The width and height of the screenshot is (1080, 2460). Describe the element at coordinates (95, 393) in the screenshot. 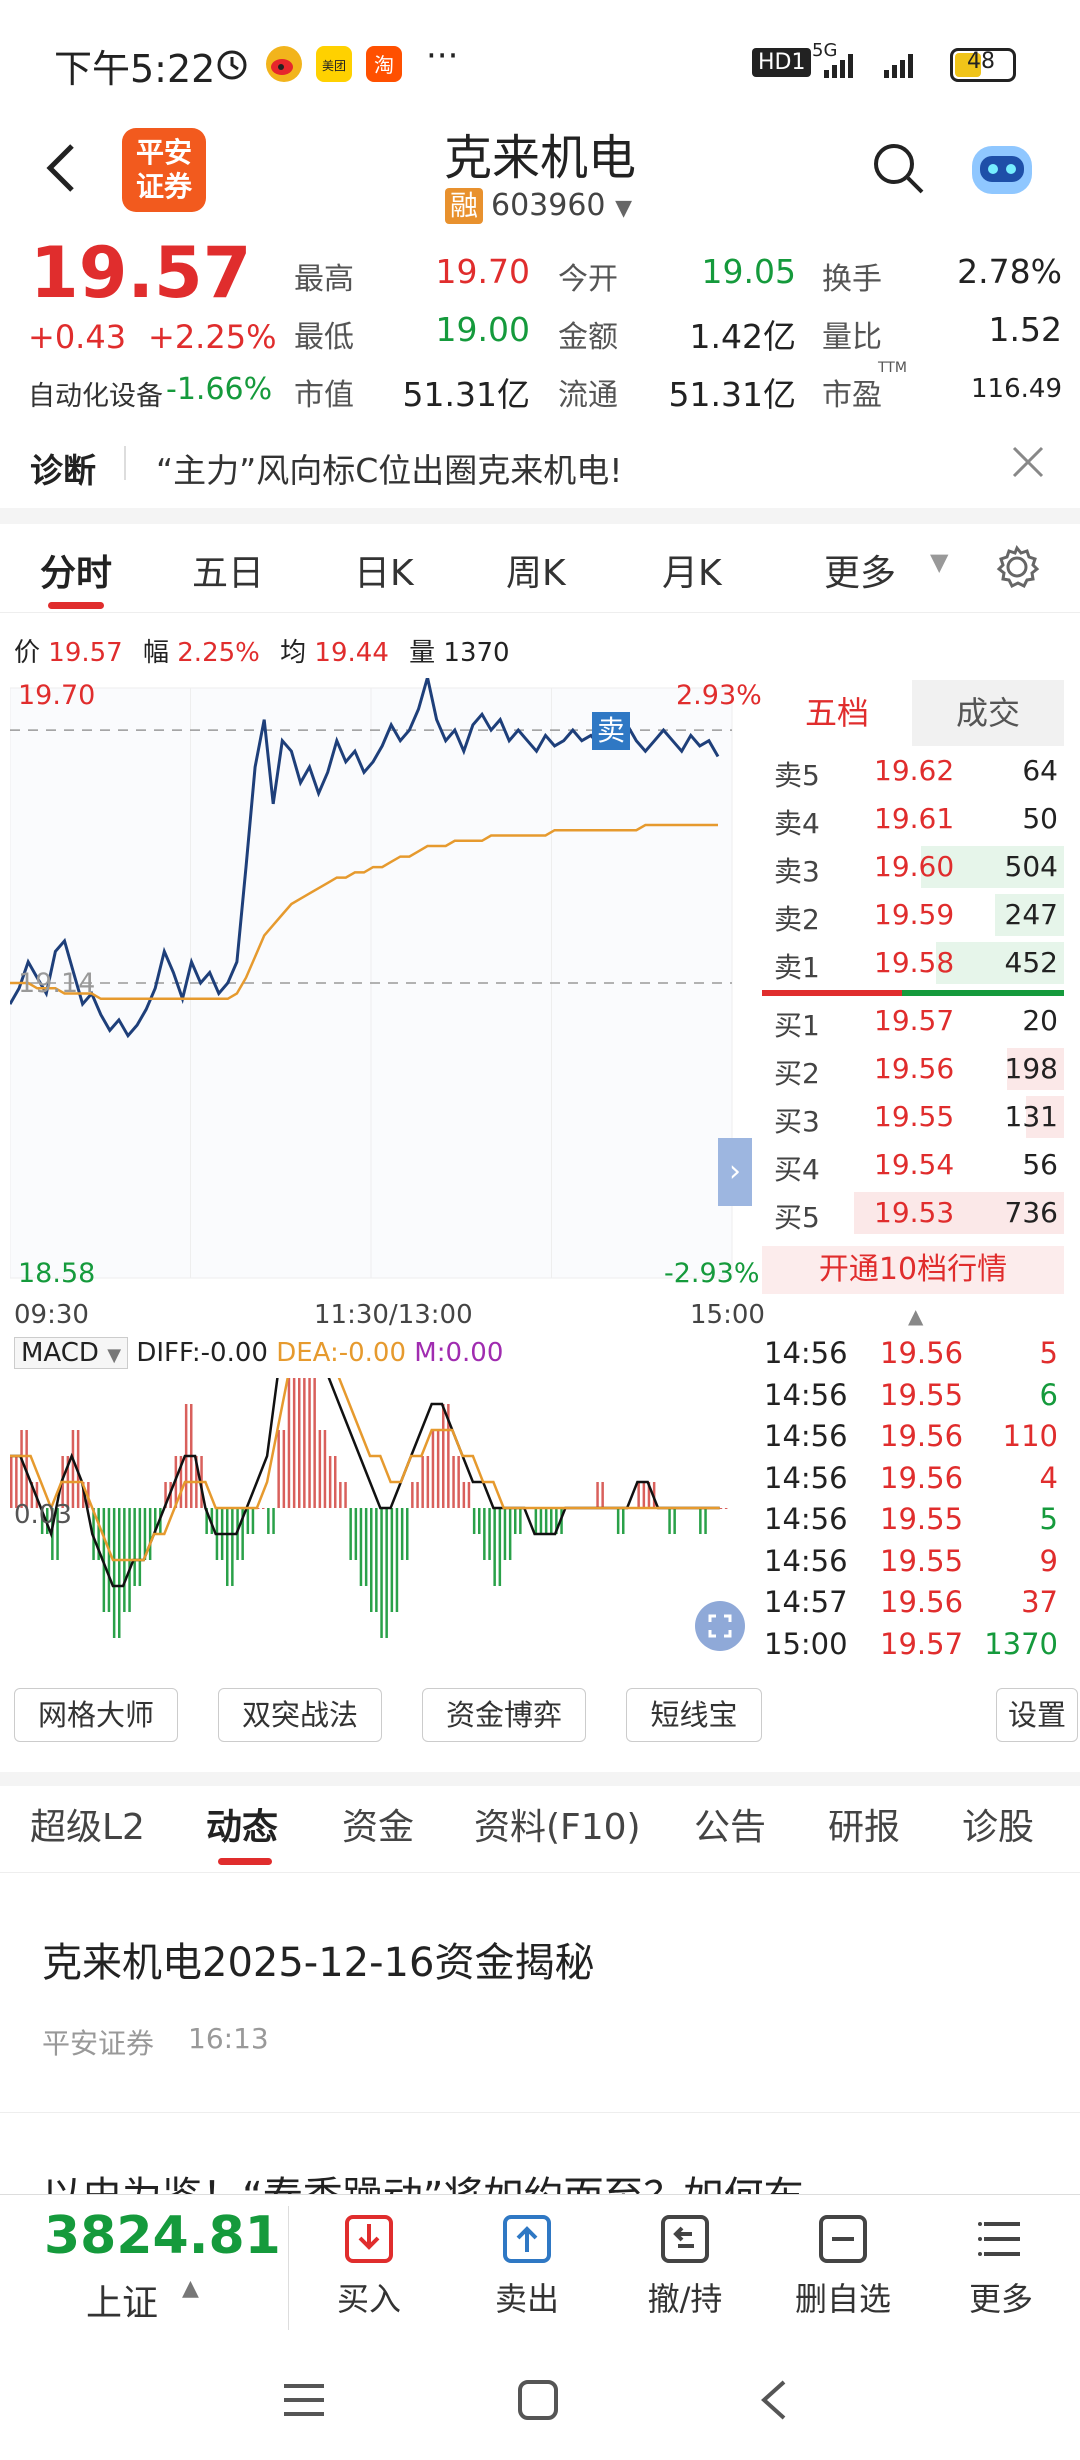

I see `sector-name: 自动化设备` at that location.